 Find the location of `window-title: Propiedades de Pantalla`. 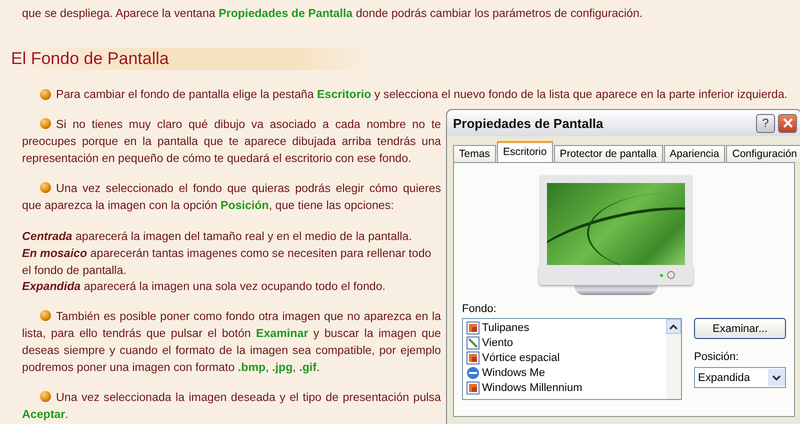

window-title: Propiedades de Pantalla is located at coordinates (528, 123).